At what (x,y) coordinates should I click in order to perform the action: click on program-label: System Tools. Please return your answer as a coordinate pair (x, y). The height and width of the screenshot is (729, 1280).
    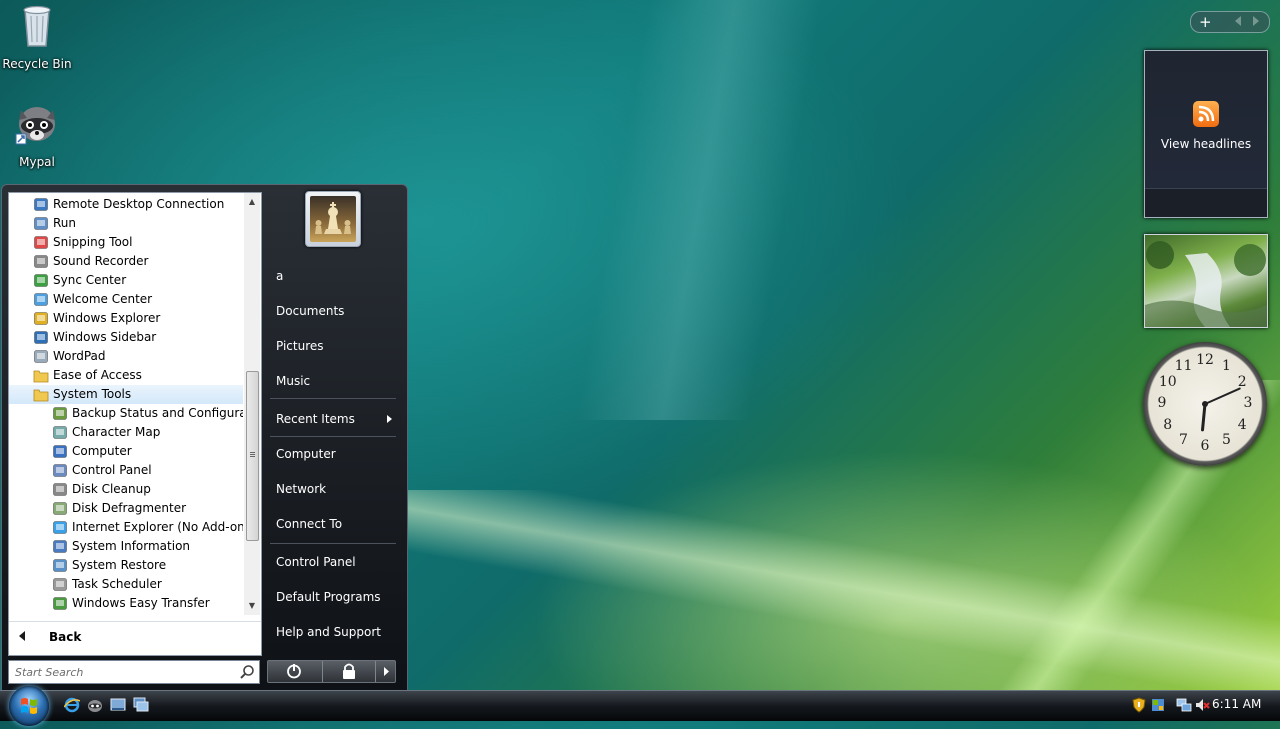
    Looking at the image, I should click on (92, 394).